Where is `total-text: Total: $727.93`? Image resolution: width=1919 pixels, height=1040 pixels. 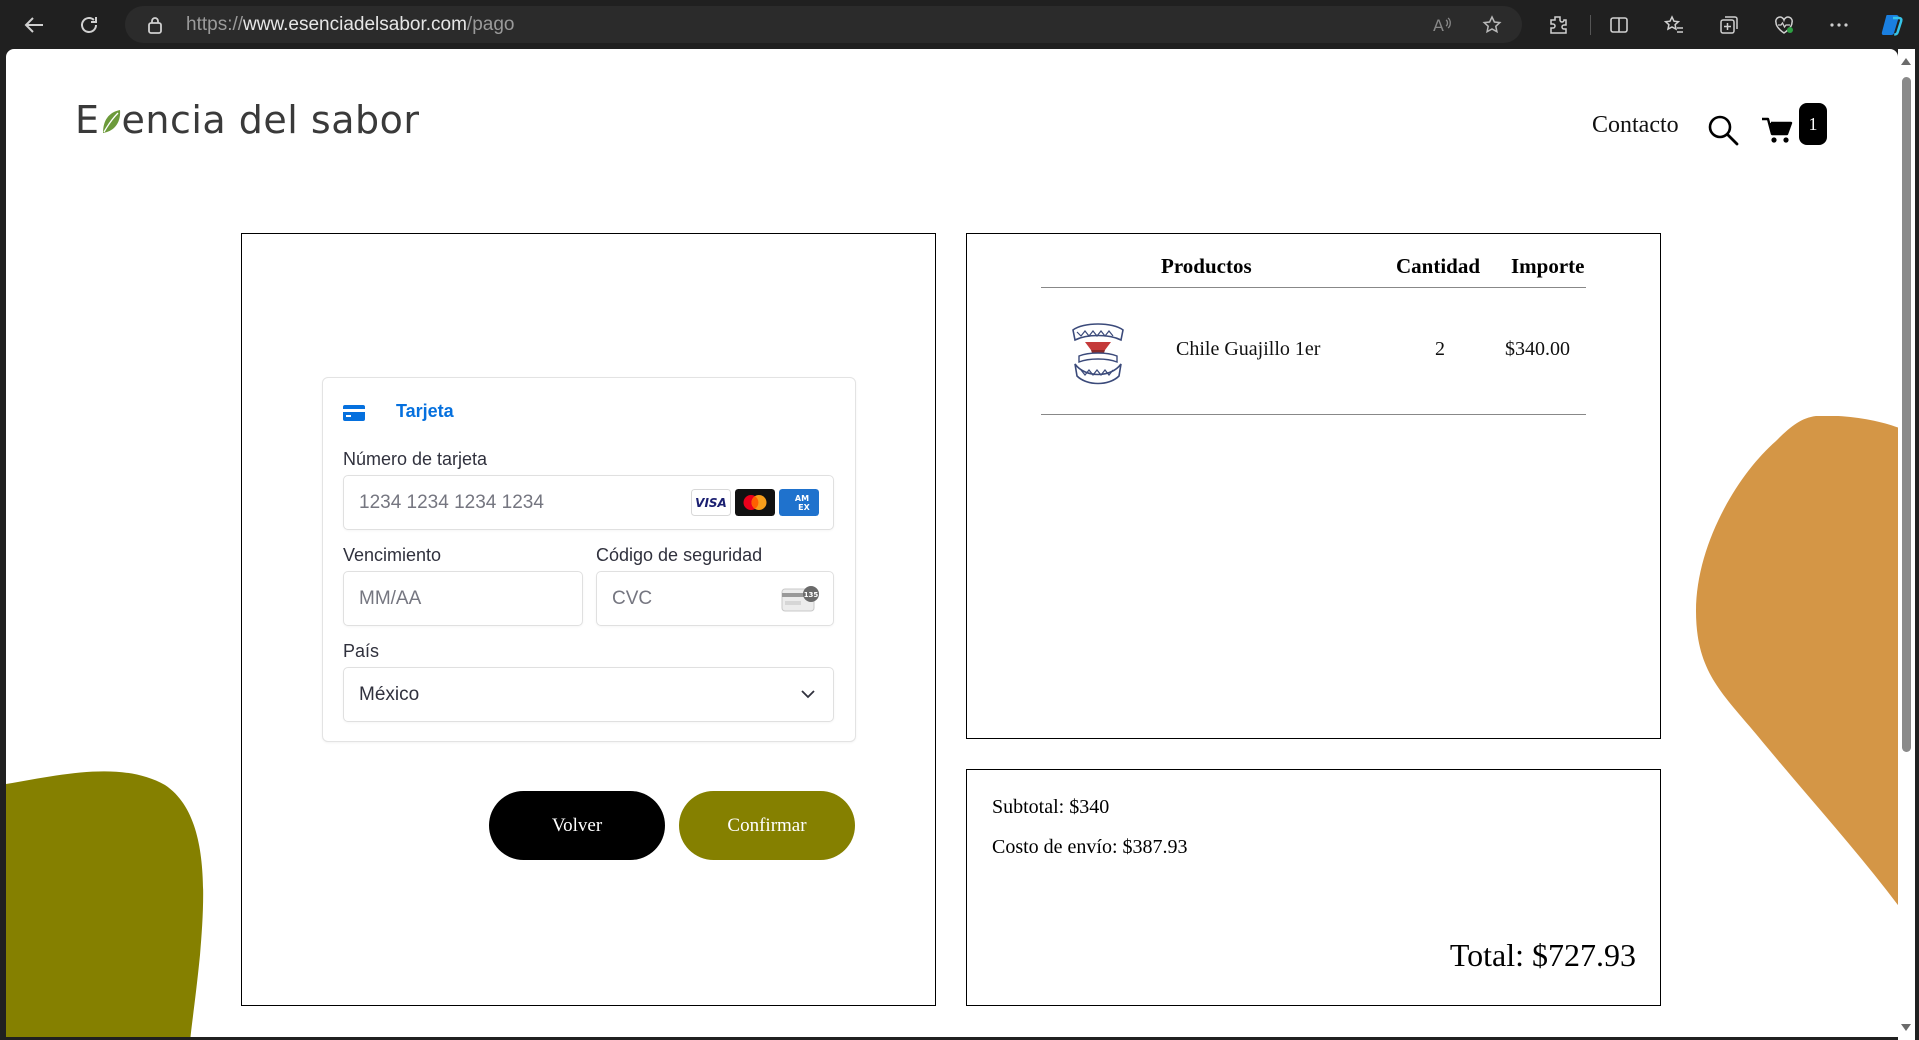 total-text: Total: $727.93 is located at coordinates (1542, 955).